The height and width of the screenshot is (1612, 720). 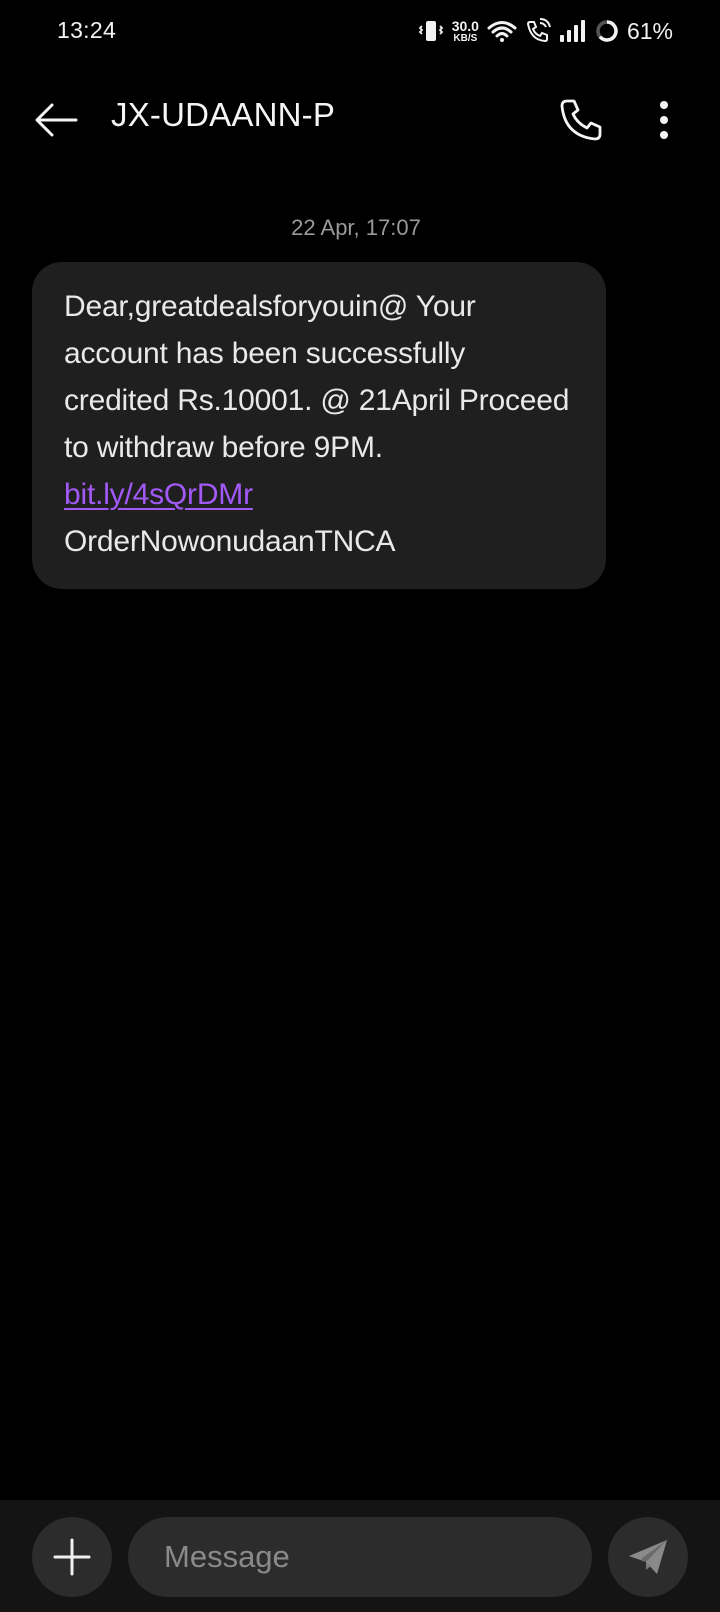 I want to click on more-options-button, so click(x=664, y=120).